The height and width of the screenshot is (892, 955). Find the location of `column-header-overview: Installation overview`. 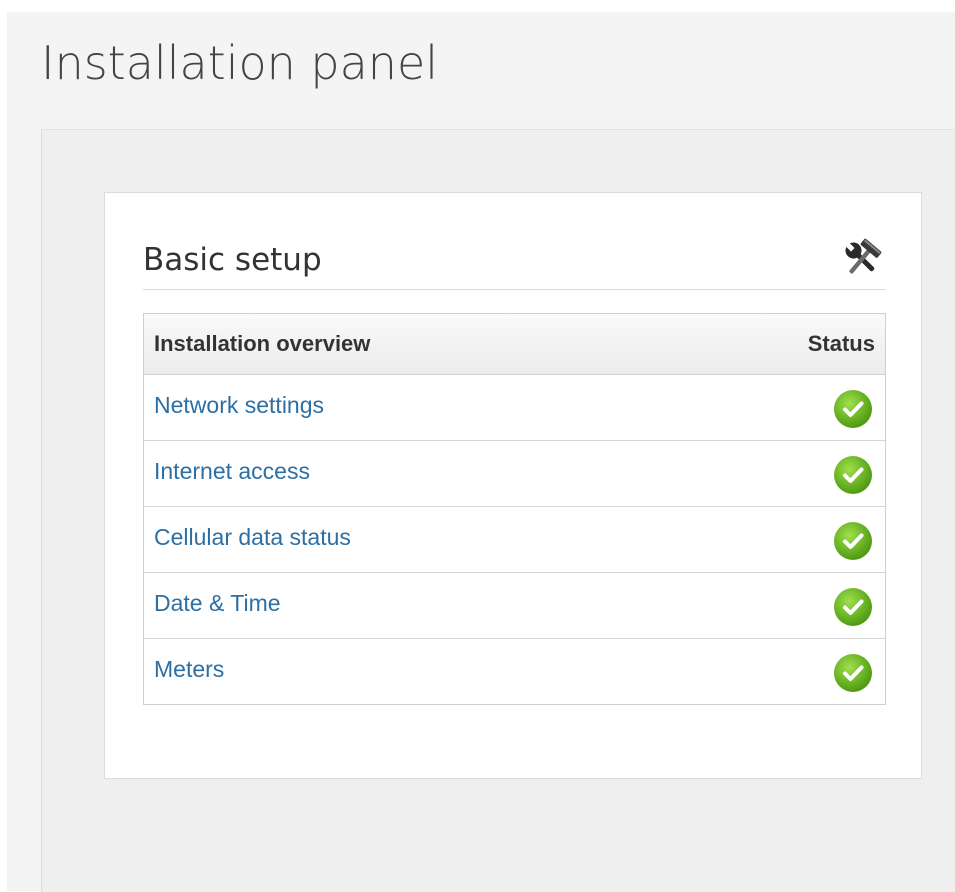

column-header-overview: Installation overview is located at coordinates (262, 343).